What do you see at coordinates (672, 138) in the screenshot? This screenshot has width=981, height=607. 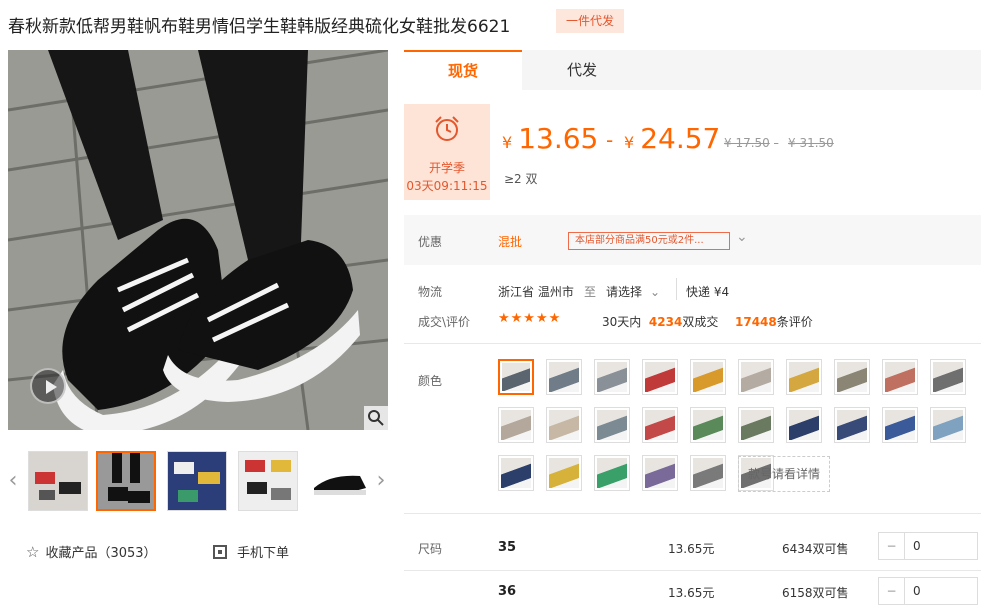 I see `price-high: ¥24.57` at bounding box center [672, 138].